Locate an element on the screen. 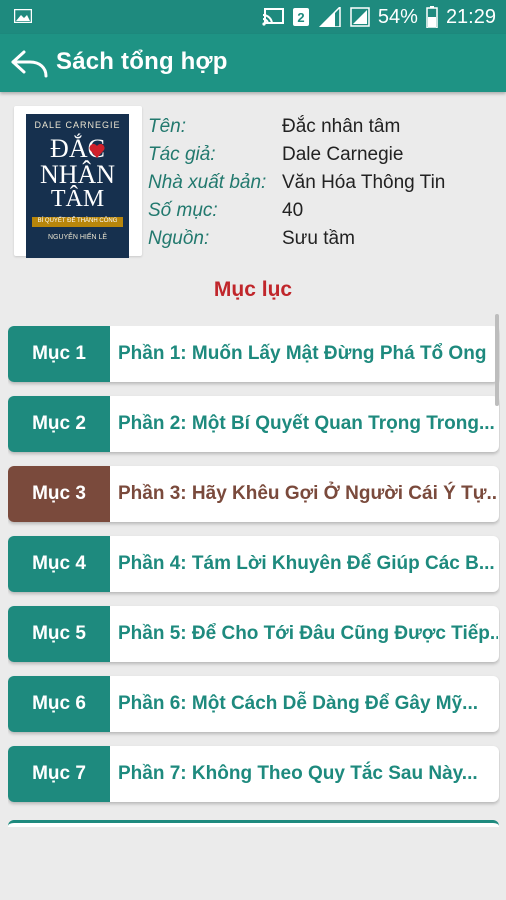 This screenshot has height=900, width=506. table-of-contents-heading: Mục lục is located at coordinates (253, 289).